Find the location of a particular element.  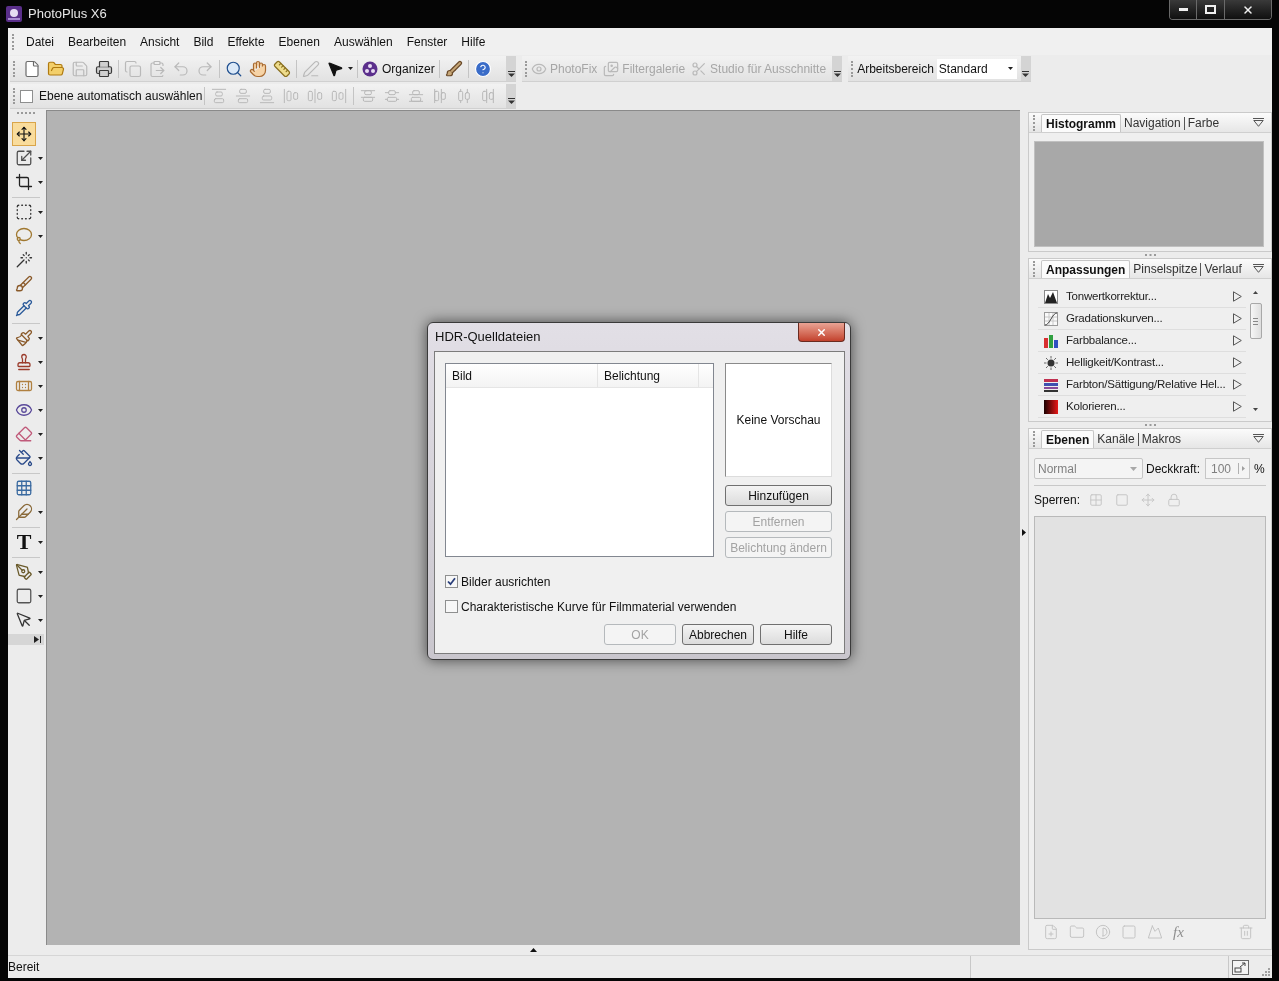

scroll-up-arrow-icon is located at coordinates (1255, 292).